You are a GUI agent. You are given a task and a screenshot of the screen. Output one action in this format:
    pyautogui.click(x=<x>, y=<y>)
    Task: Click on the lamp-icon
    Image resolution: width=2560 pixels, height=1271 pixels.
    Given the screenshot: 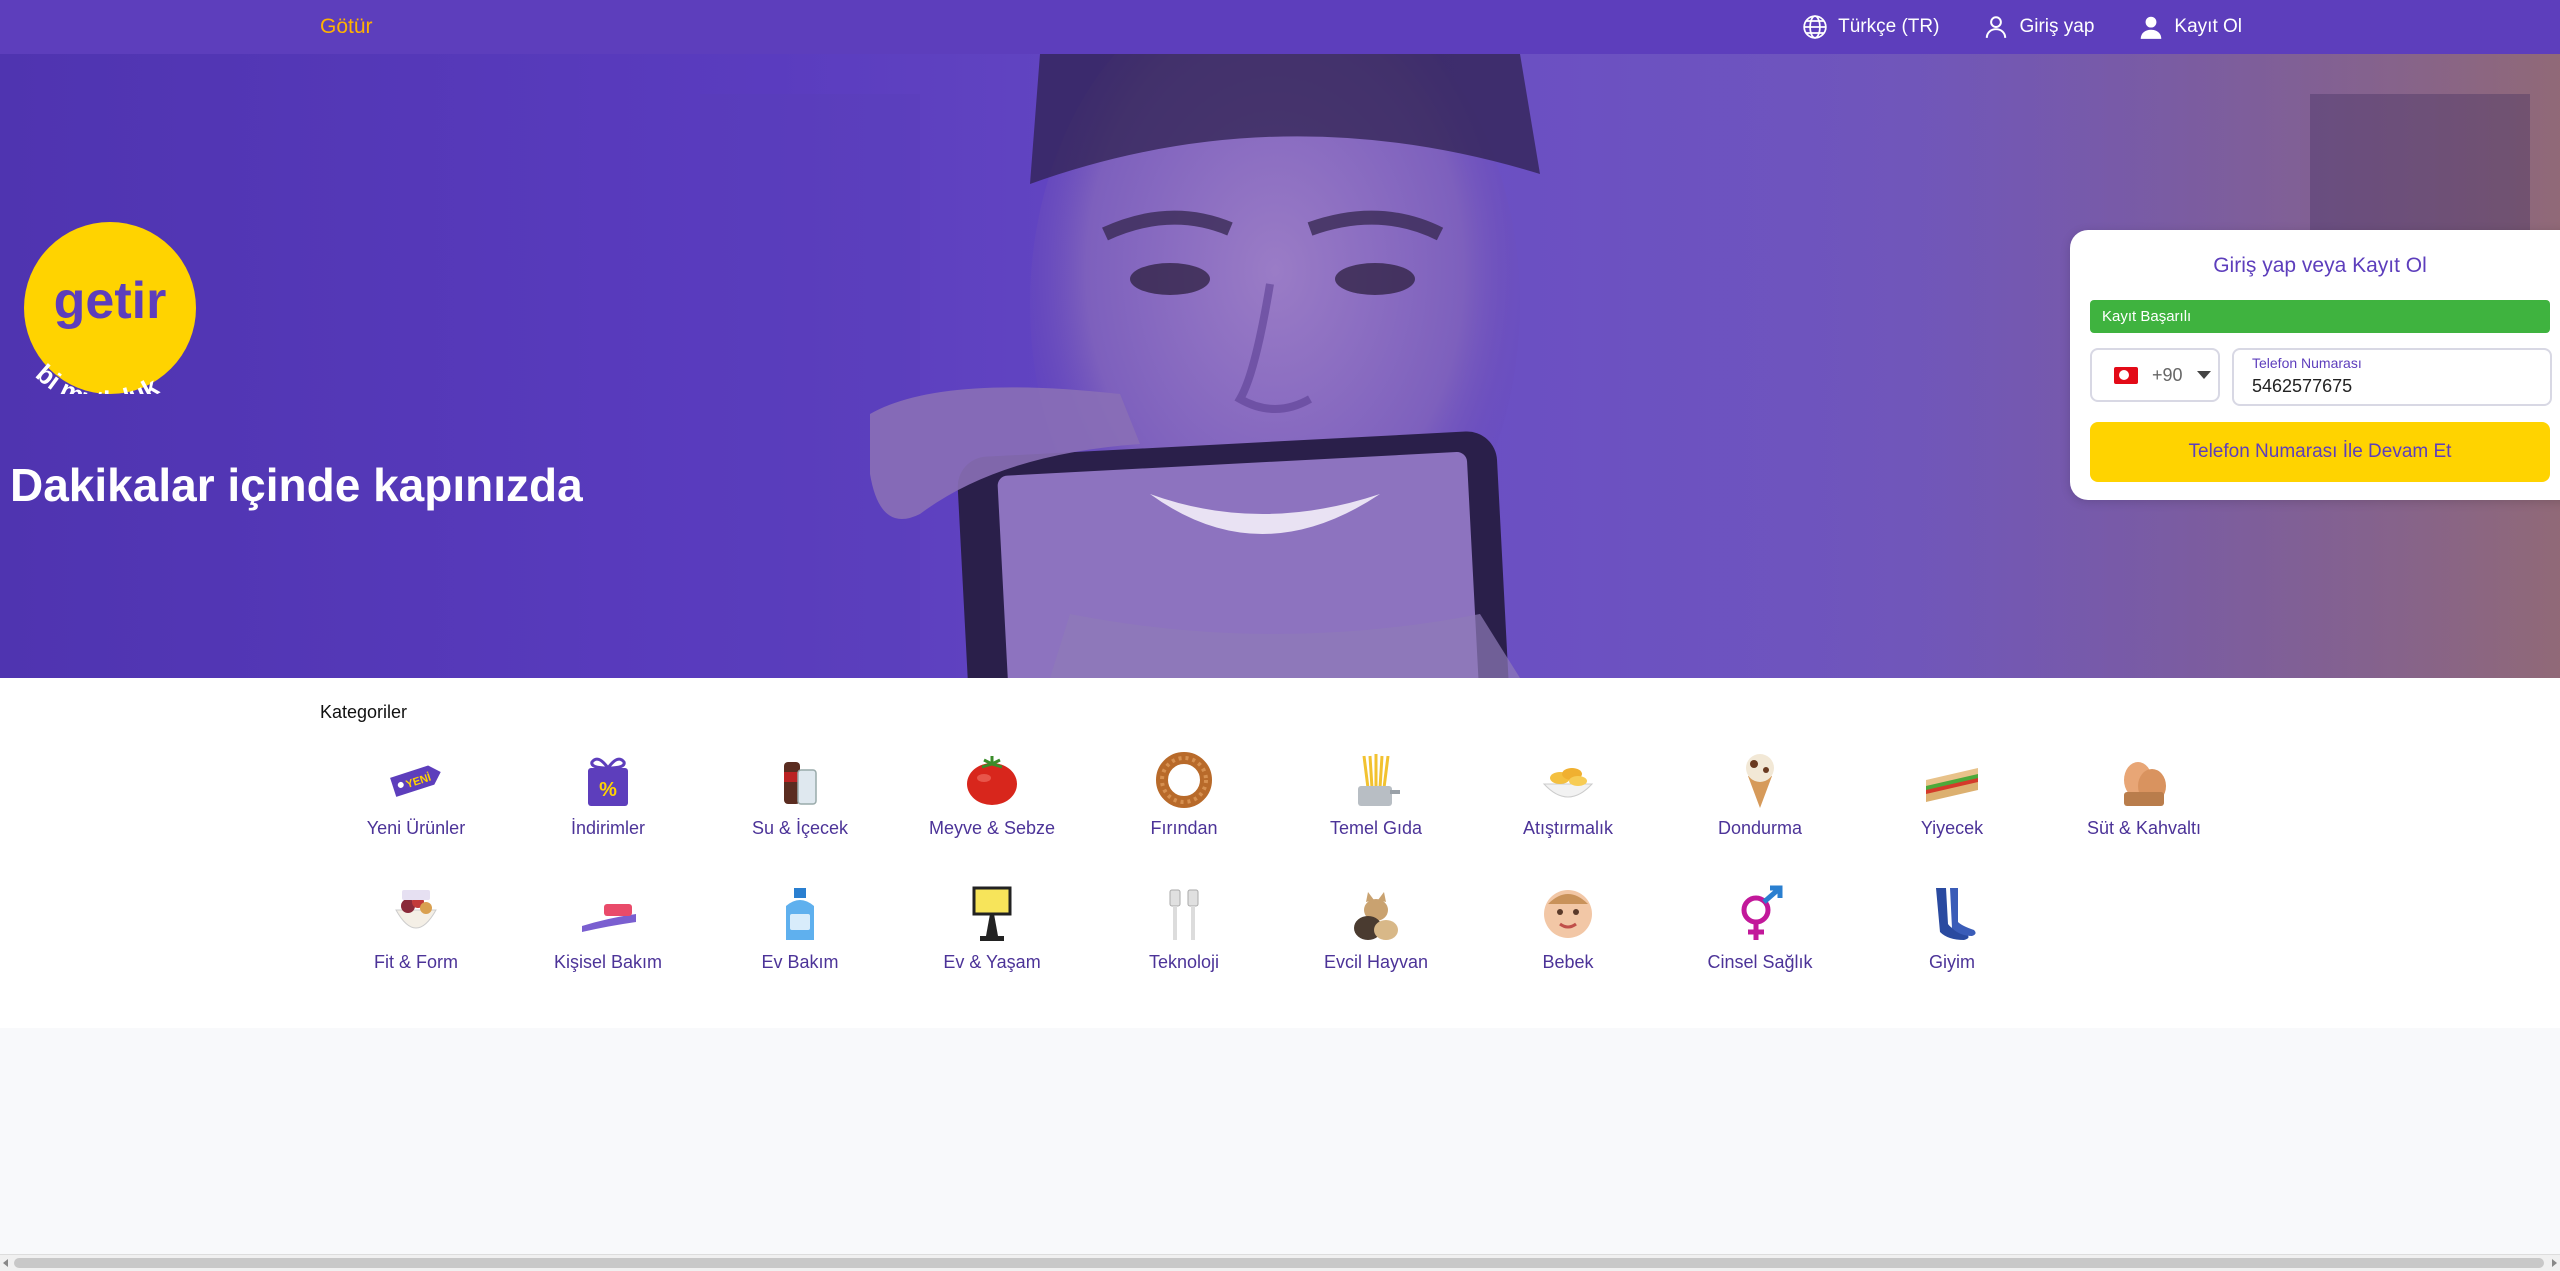 What is the action you would take?
    pyautogui.click(x=992, y=913)
    